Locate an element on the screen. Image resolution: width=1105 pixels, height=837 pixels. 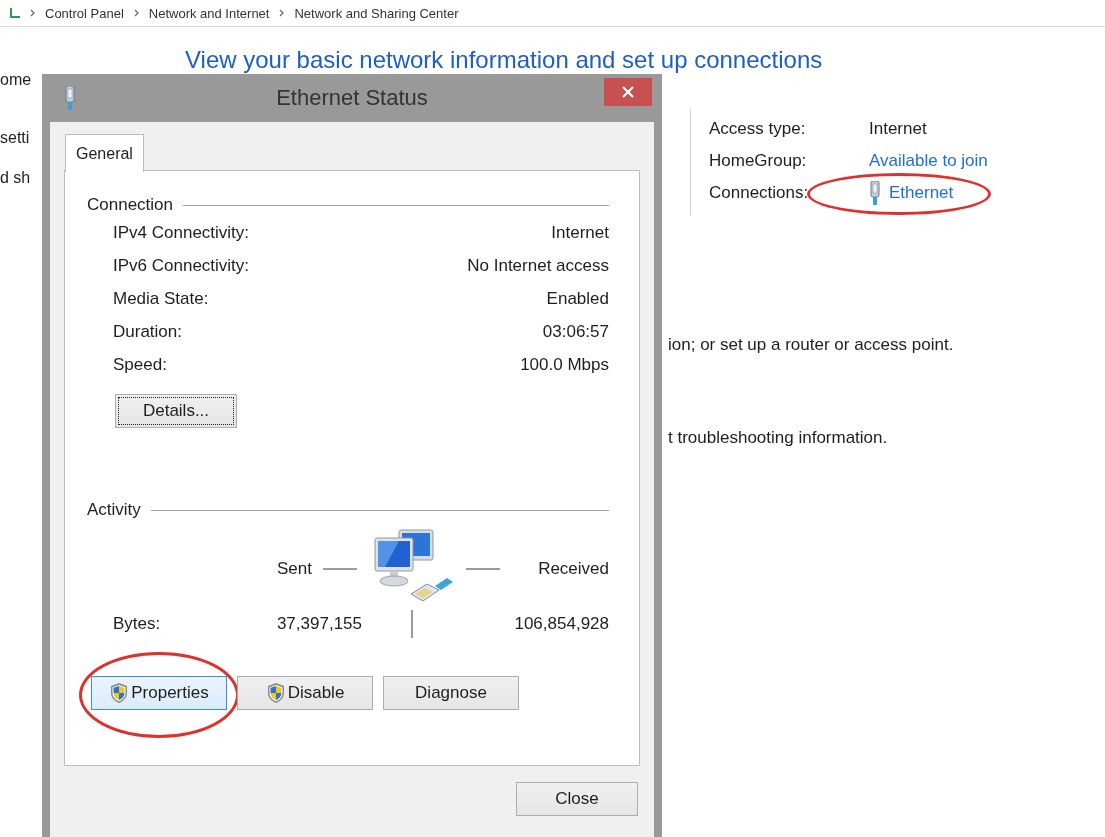
property-label: Media State: is located at coordinates (161, 299).